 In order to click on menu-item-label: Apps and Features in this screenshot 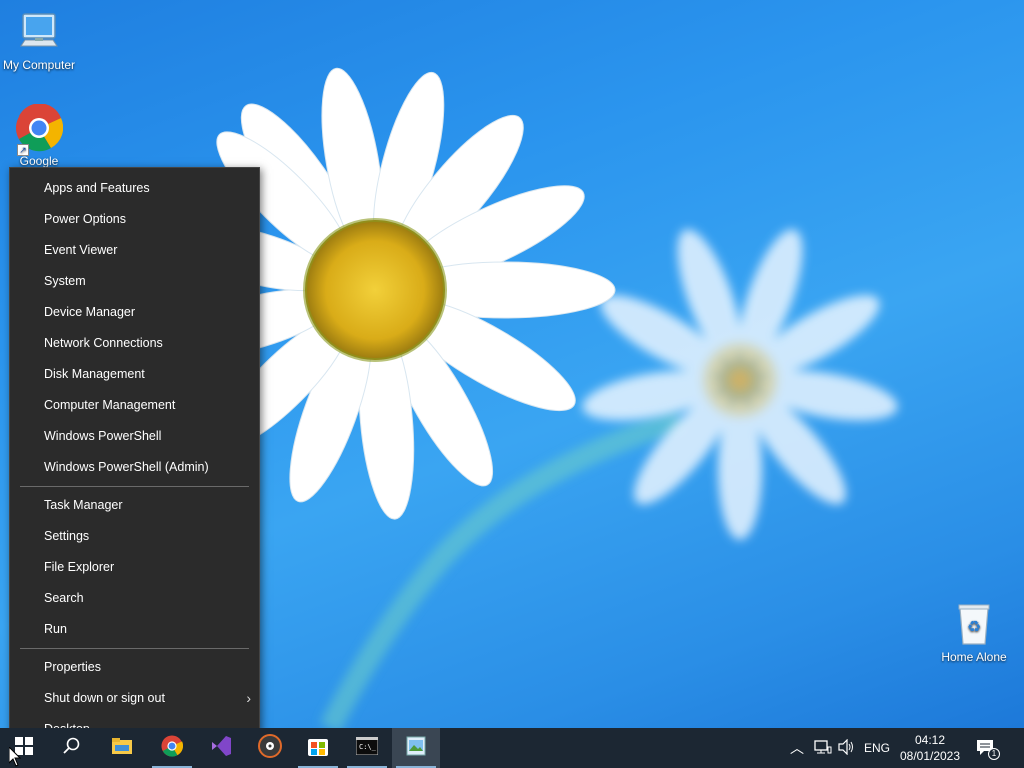, I will do `click(97, 188)`.